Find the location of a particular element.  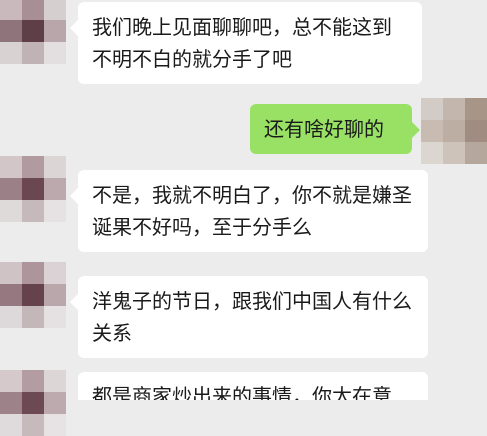

self-avatar is located at coordinates (454, 131).